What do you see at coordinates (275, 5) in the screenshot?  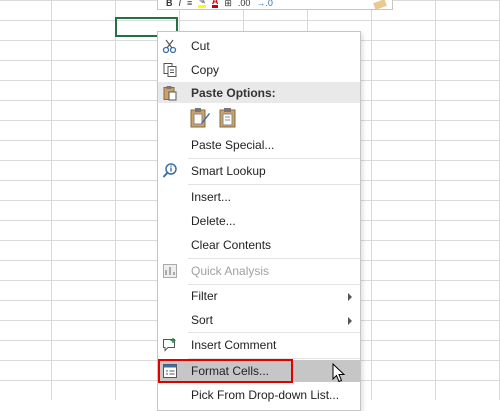 I see `mini-toolbar: B I ≡ ✎ A ⊞ .00 →.0` at bounding box center [275, 5].